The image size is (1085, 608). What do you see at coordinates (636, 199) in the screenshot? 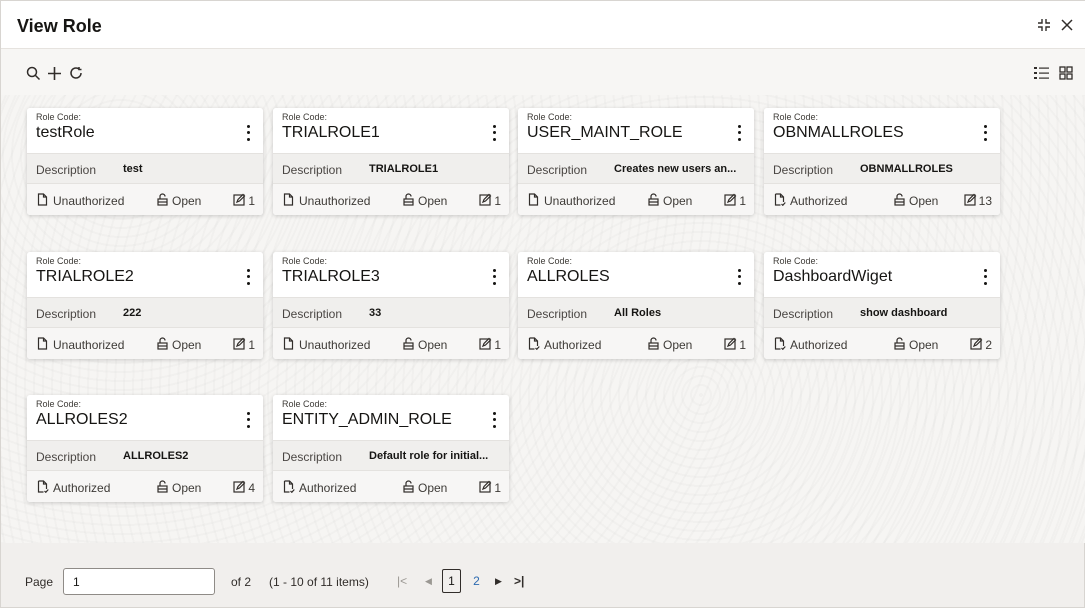
I see `role-card-footer: Unauthorized Open 1` at bounding box center [636, 199].